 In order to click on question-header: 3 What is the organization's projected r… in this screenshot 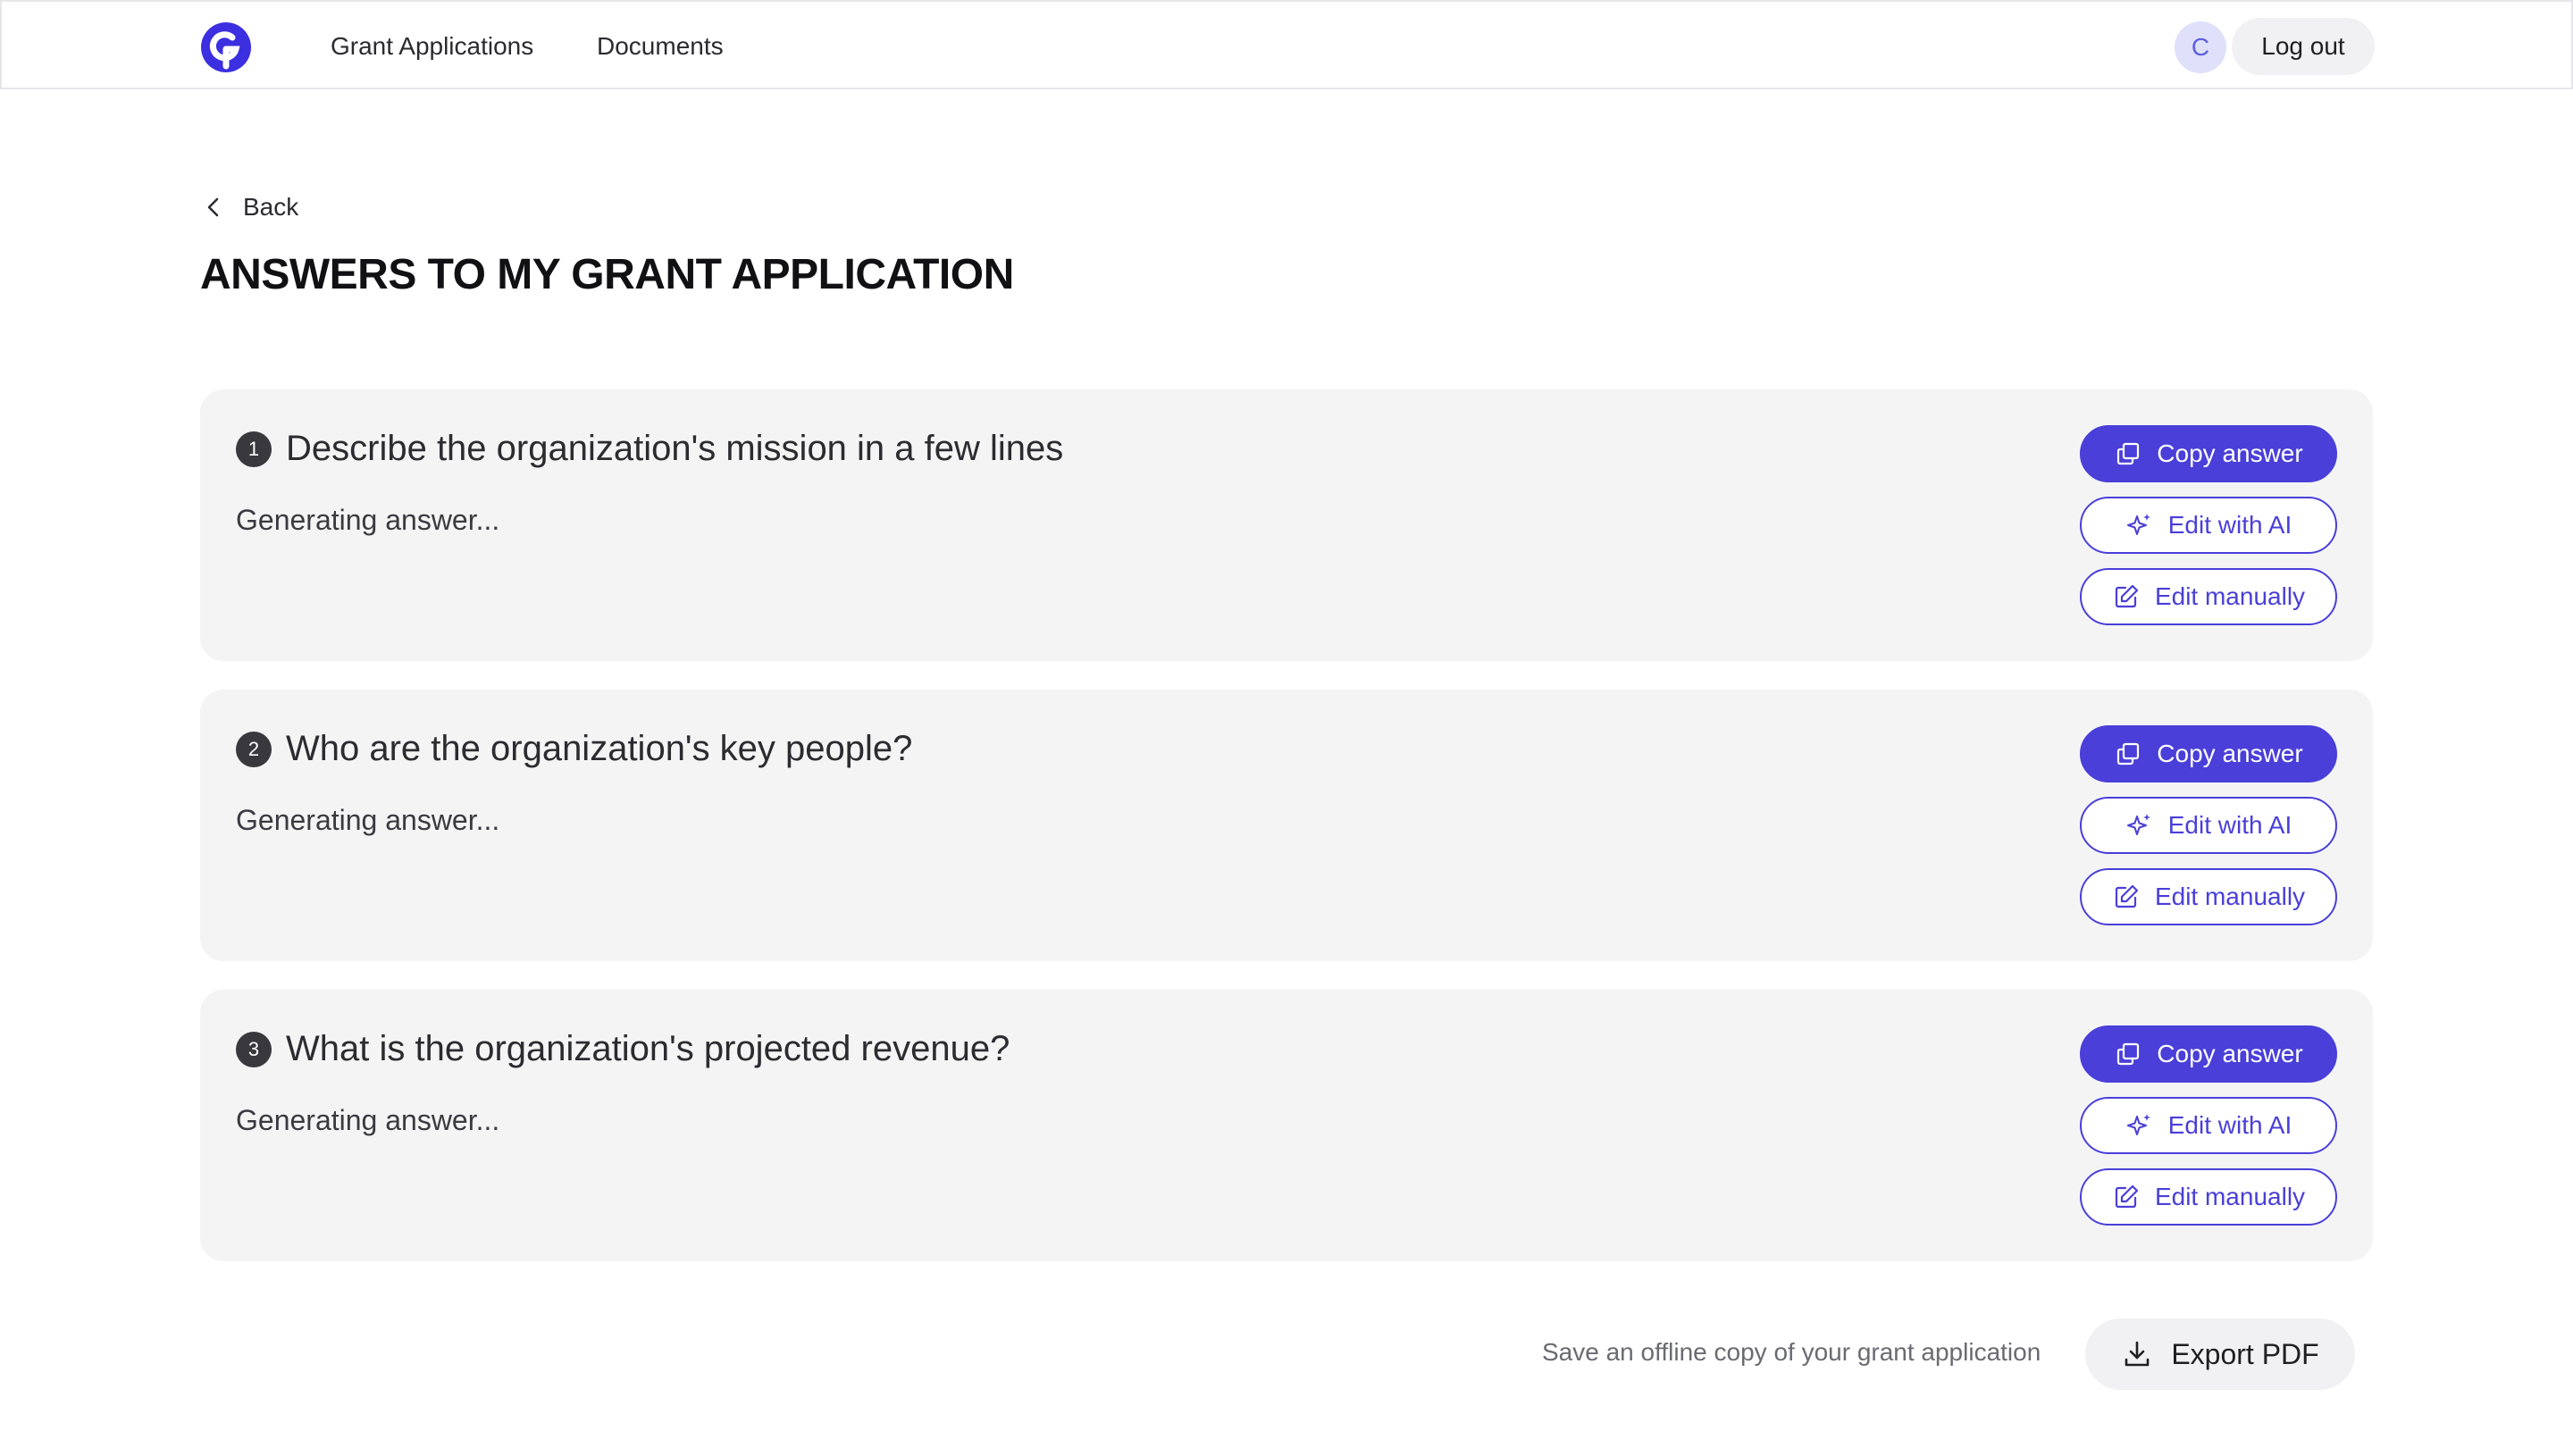, I will do `click(623, 1049)`.